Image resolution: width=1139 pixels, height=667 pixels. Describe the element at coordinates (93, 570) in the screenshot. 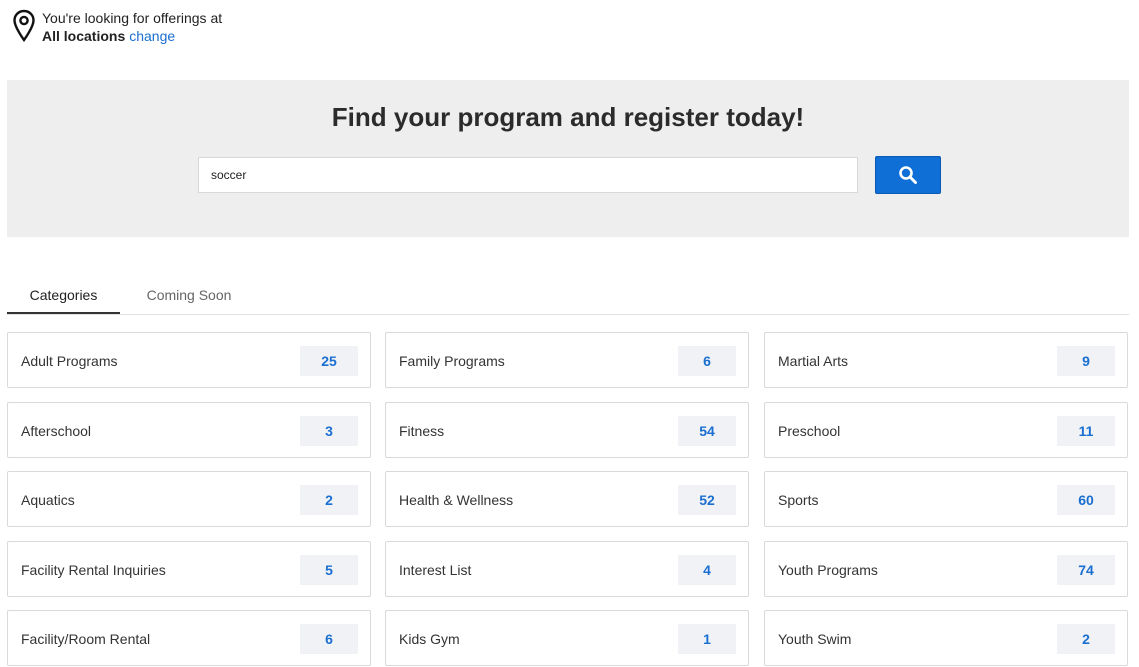

I see `category-label: Facility Rental Inquiries` at that location.